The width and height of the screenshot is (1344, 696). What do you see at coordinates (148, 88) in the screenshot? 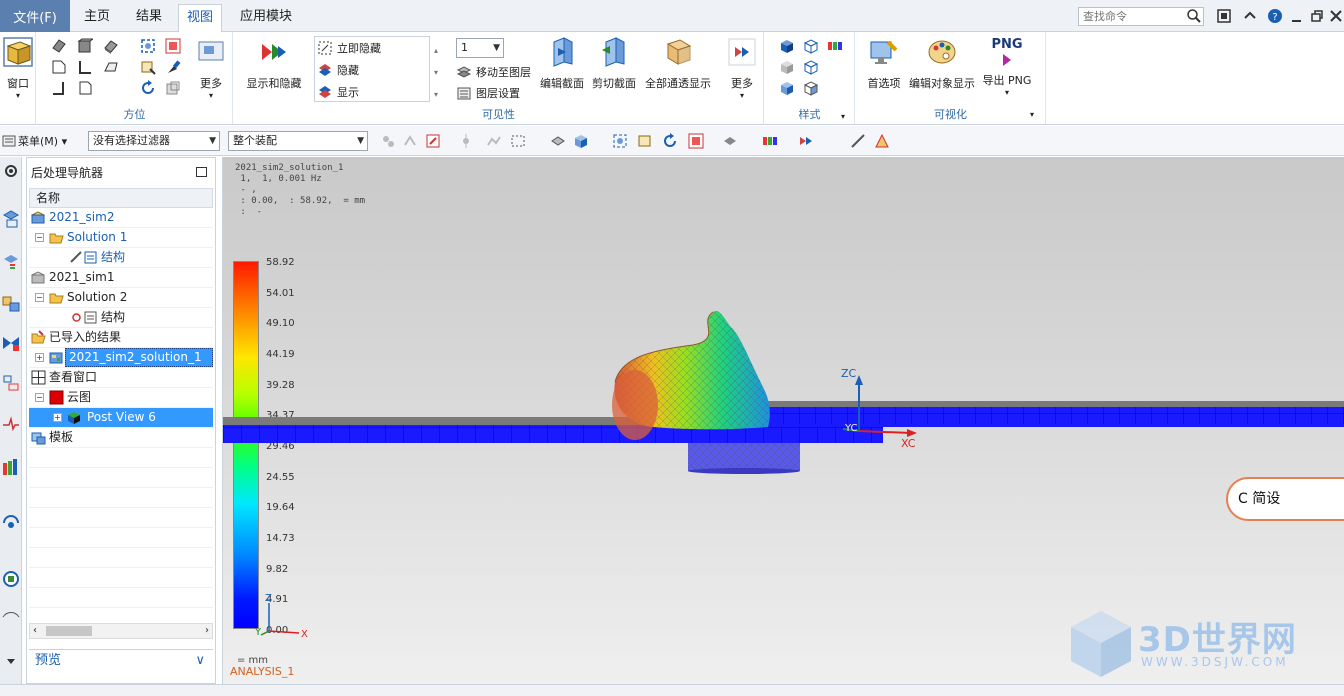
I see `rotate-icon` at bounding box center [148, 88].